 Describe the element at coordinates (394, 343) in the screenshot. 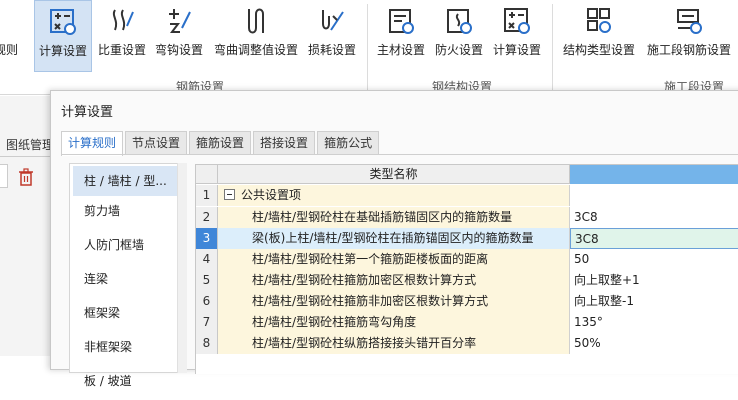

I see `row-name: 柱/墙柱/型钢砼柱纵筋搭接接头错开百分率` at that location.